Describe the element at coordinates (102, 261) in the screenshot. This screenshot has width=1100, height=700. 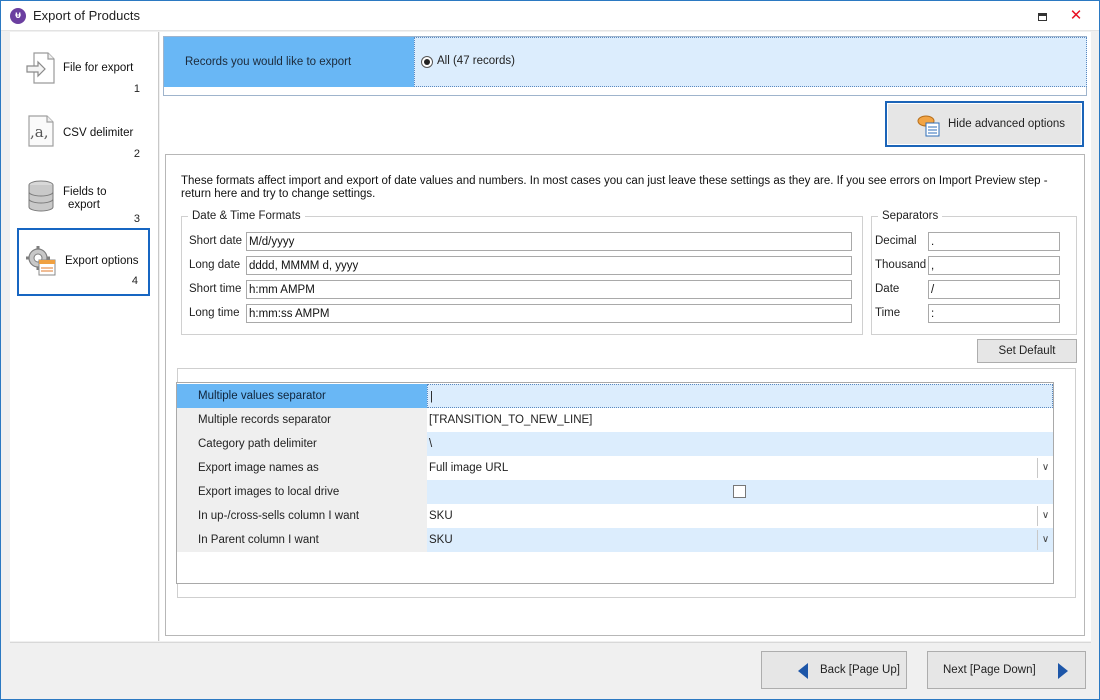
I see `step-label: Export options` at that location.